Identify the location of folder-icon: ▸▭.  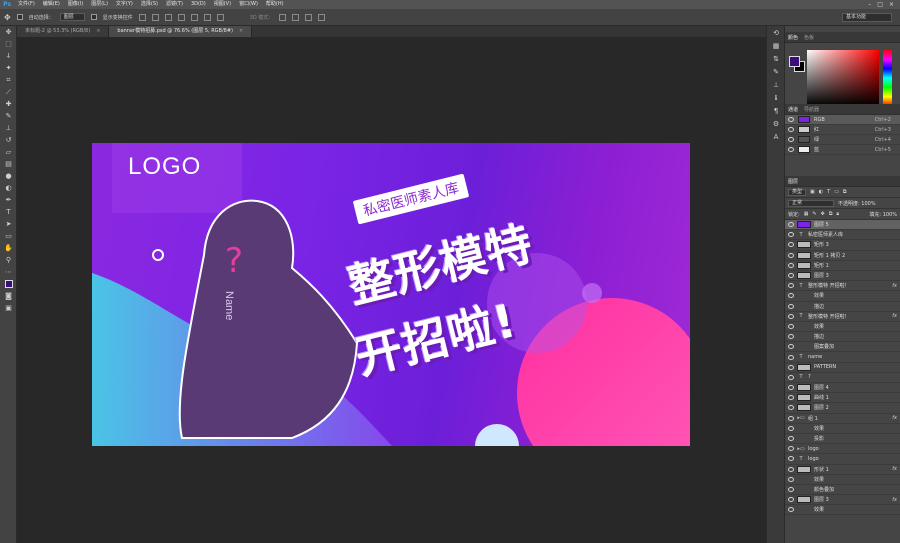
(801, 449).